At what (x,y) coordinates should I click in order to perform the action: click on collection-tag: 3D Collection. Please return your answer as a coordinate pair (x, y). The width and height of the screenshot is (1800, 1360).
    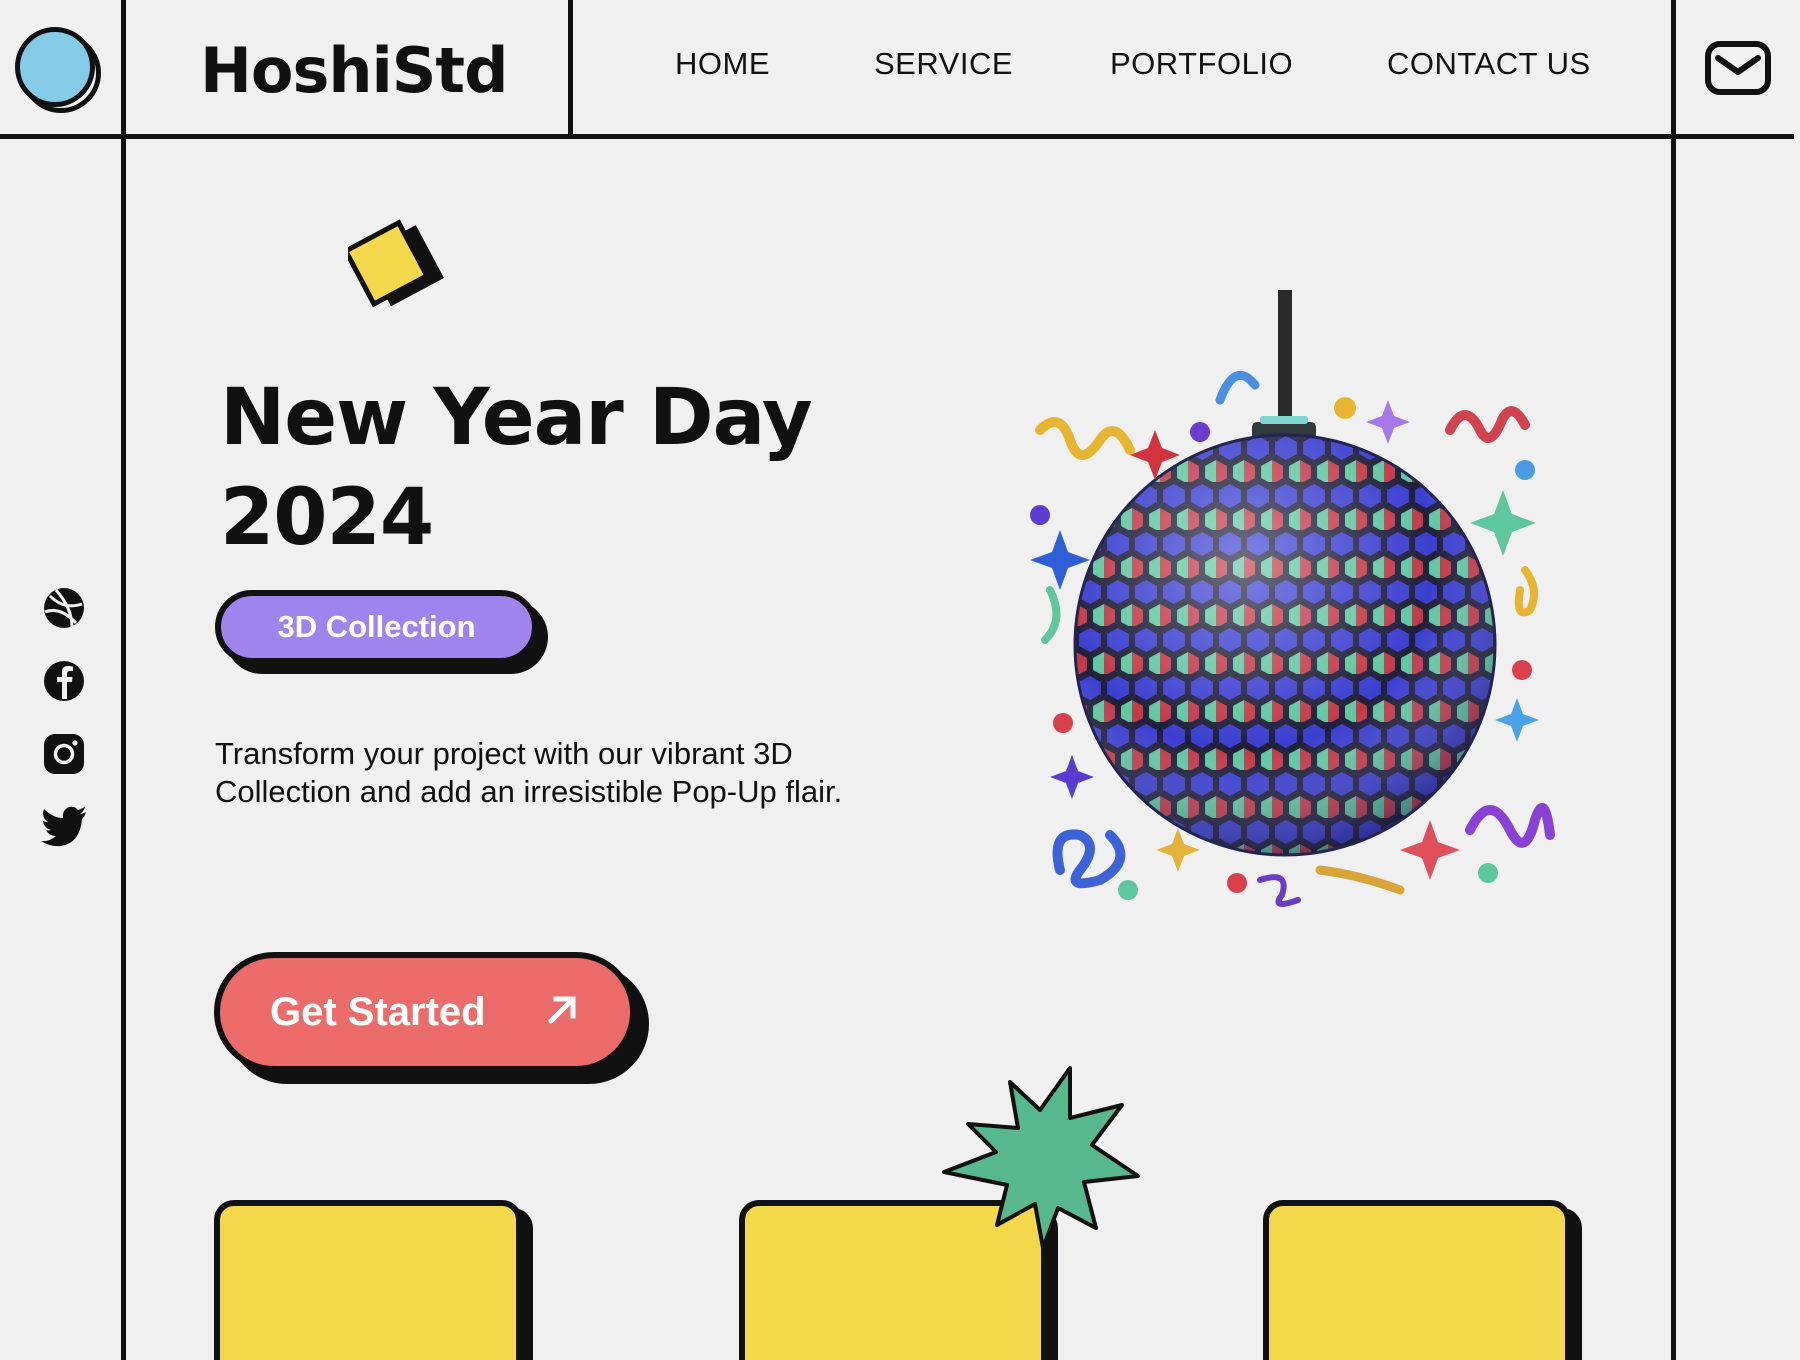
    Looking at the image, I should click on (381, 632).